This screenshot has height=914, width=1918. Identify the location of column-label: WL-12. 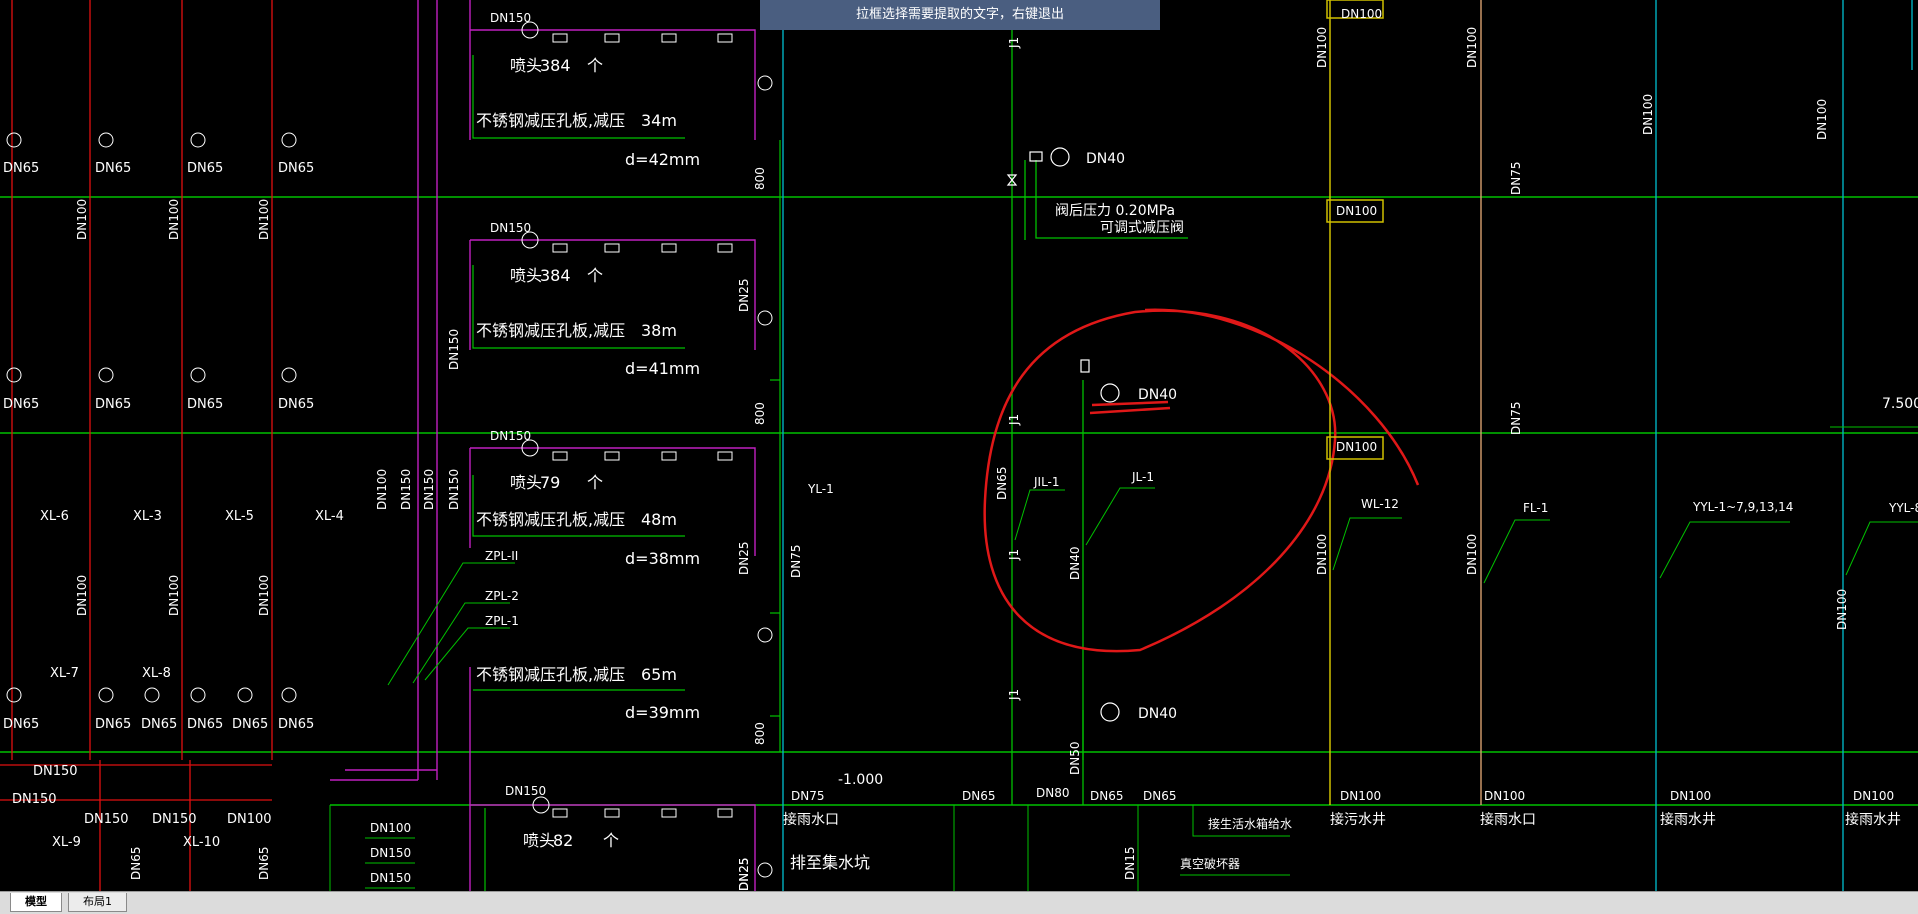
(1380, 504).